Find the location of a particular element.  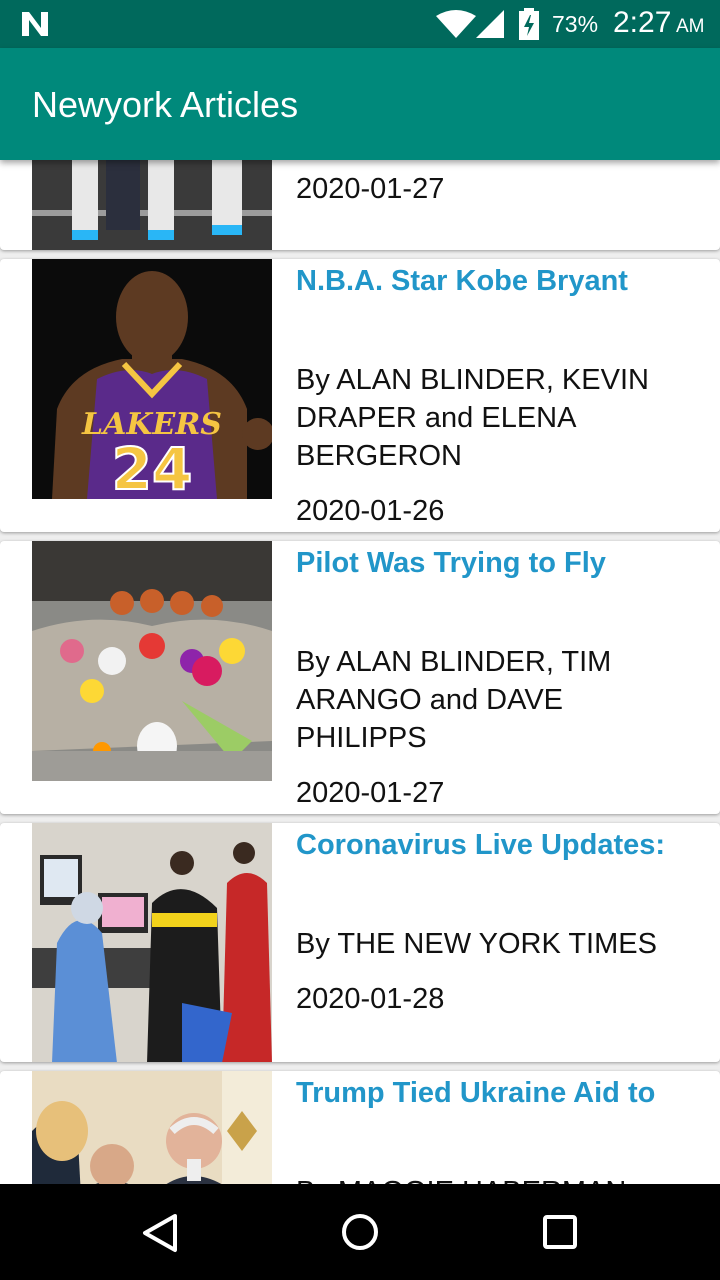

article-title-link: N.B.A. Star Kobe Bryant is located at coordinates (462, 281).